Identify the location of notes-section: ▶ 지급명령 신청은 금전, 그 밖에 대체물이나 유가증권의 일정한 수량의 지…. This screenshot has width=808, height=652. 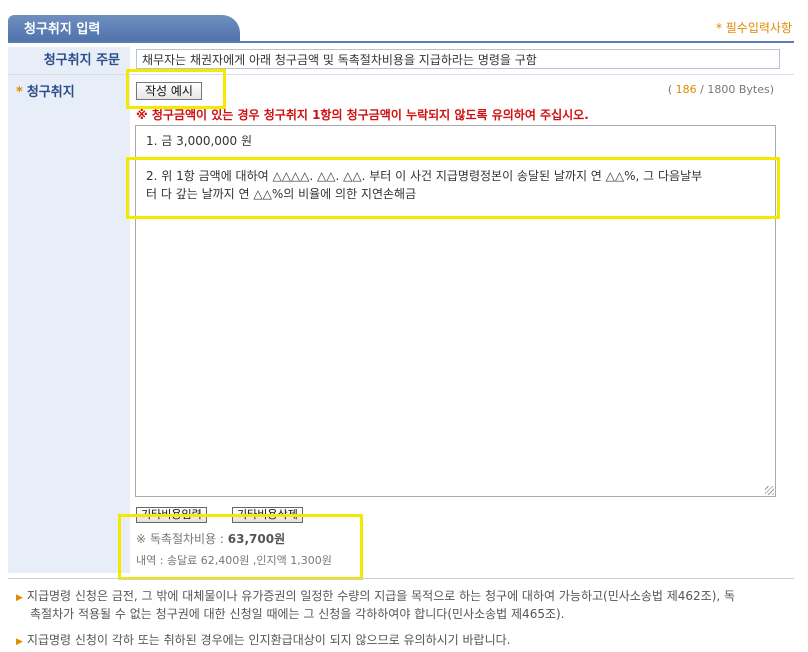
(401, 612).